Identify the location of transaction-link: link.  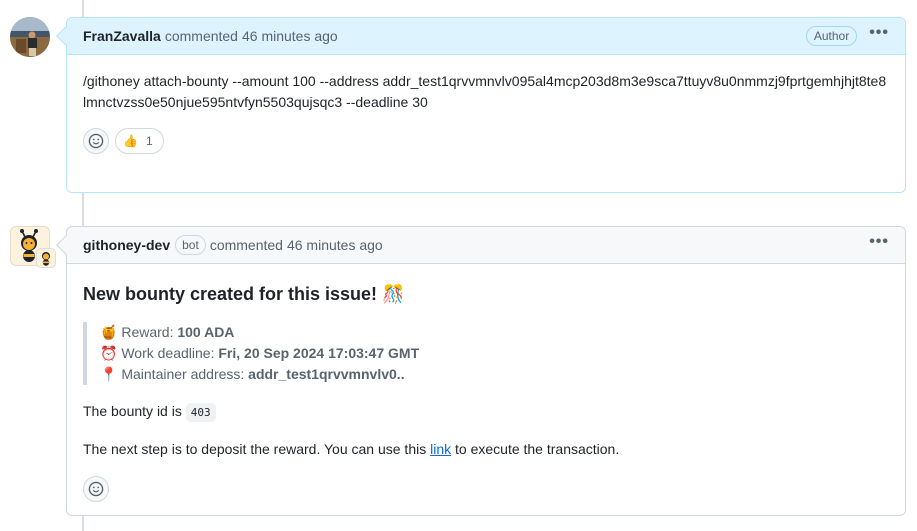
(440, 449).